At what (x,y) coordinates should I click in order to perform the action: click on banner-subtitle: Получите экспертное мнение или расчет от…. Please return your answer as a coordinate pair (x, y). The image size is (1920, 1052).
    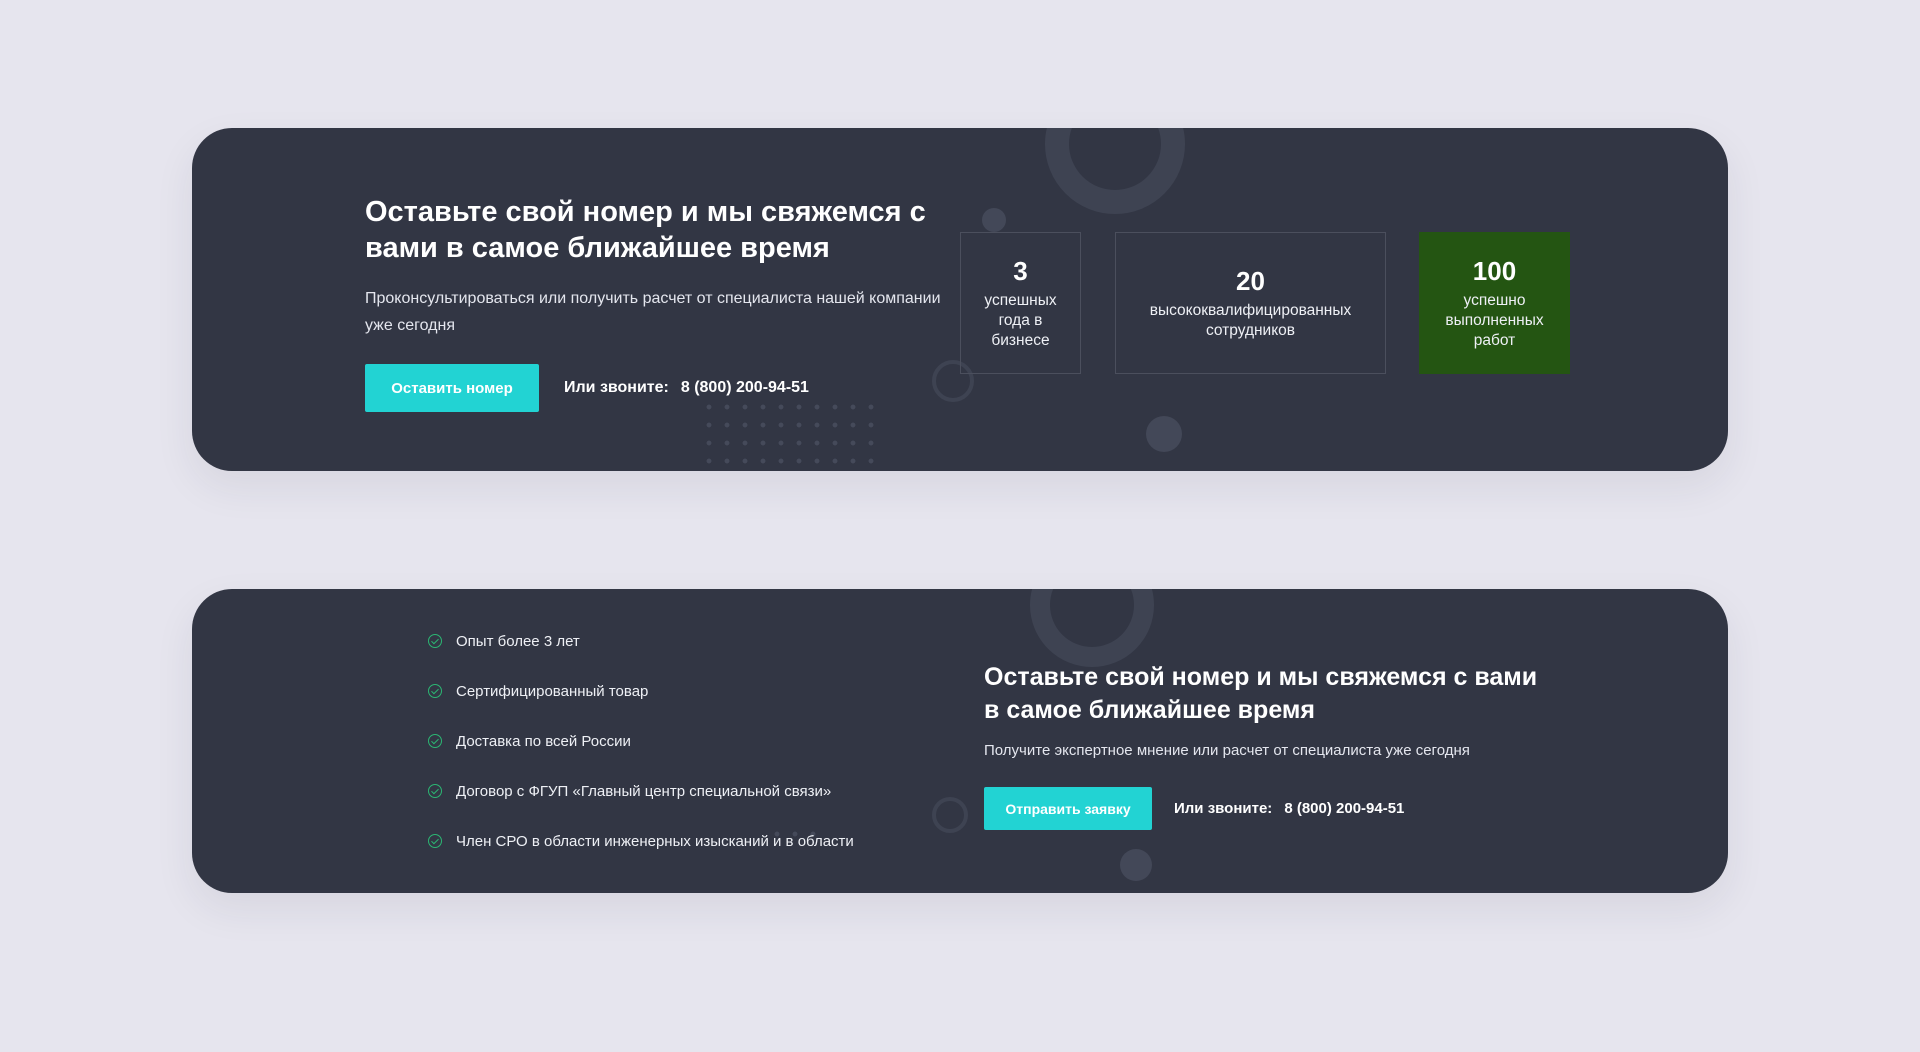
    Looking at the image, I should click on (1227, 750).